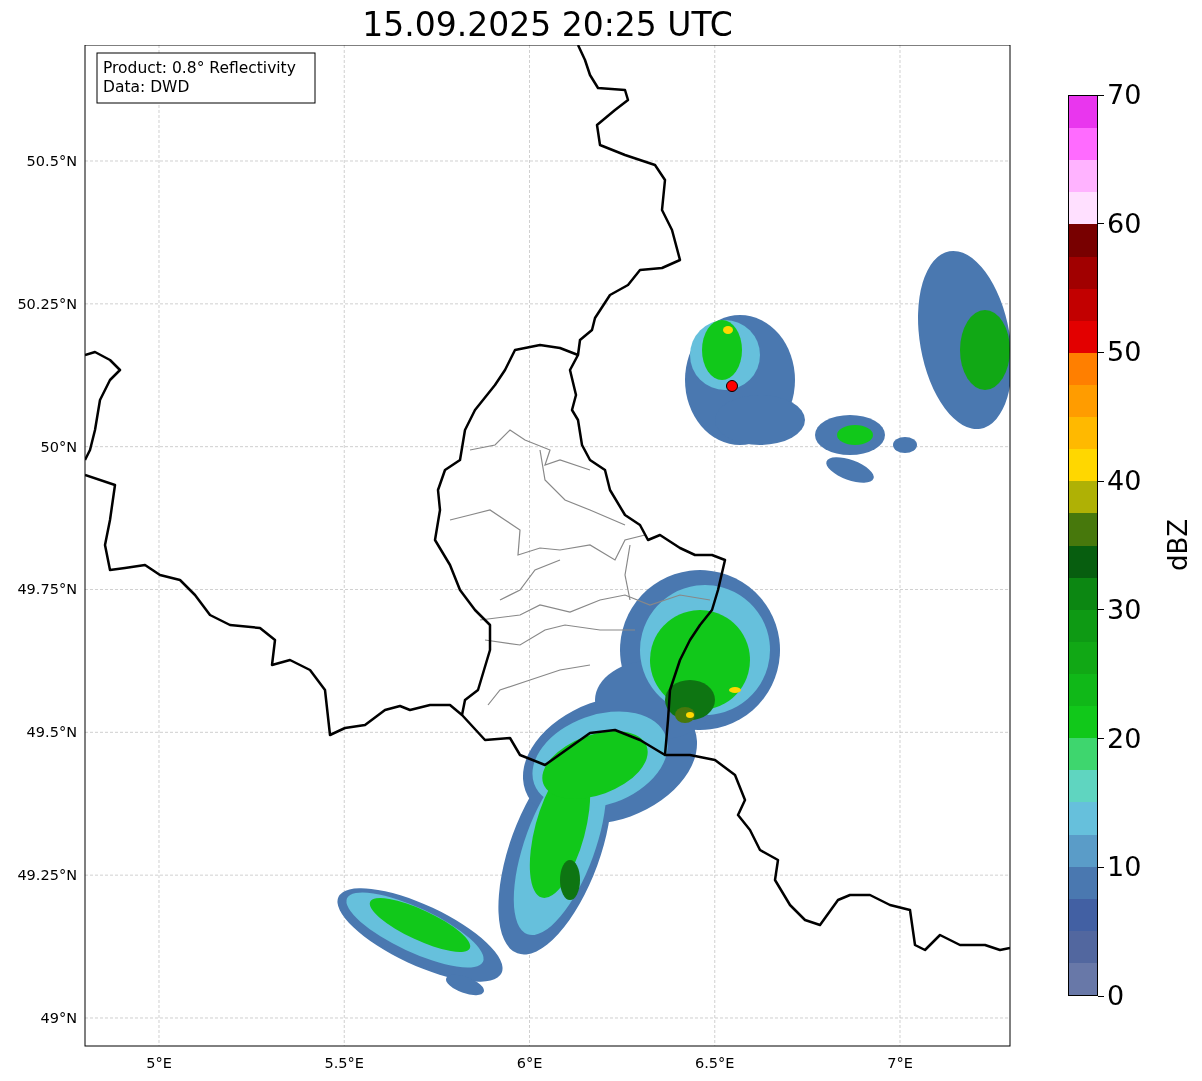 The height and width of the screenshot is (1081, 1202). Describe the element at coordinates (1124, 609) in the screenshot. I see `colorbar-tick-label: 30` at that location.